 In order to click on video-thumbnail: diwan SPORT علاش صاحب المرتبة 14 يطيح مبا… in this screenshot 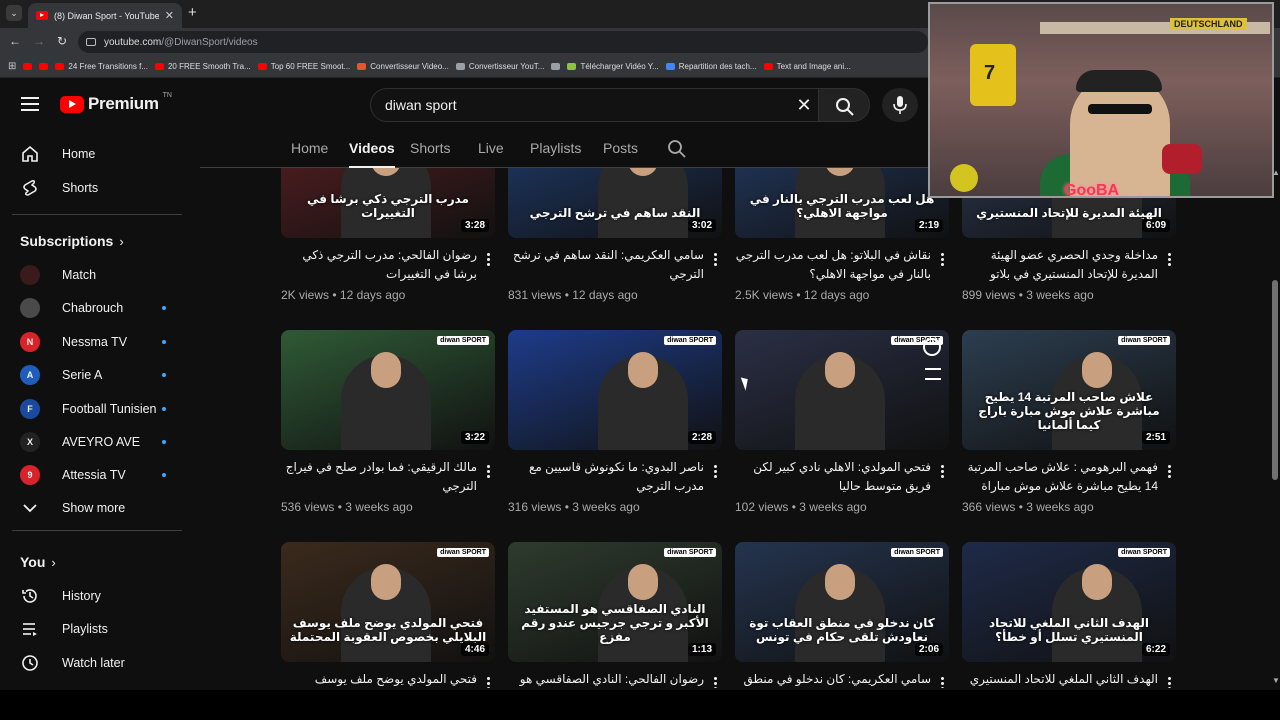, I will do `click(1069, 390)`.